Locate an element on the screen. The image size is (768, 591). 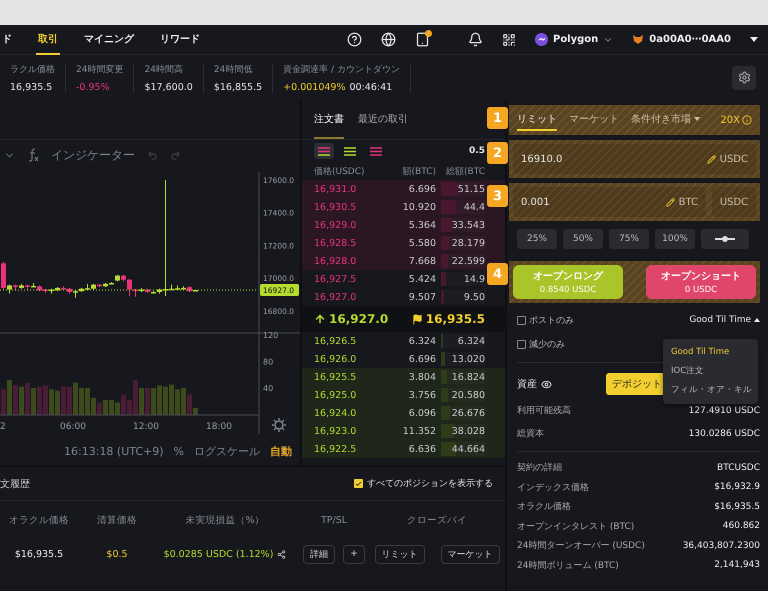
share-icon is located at coordinates (281, 554).